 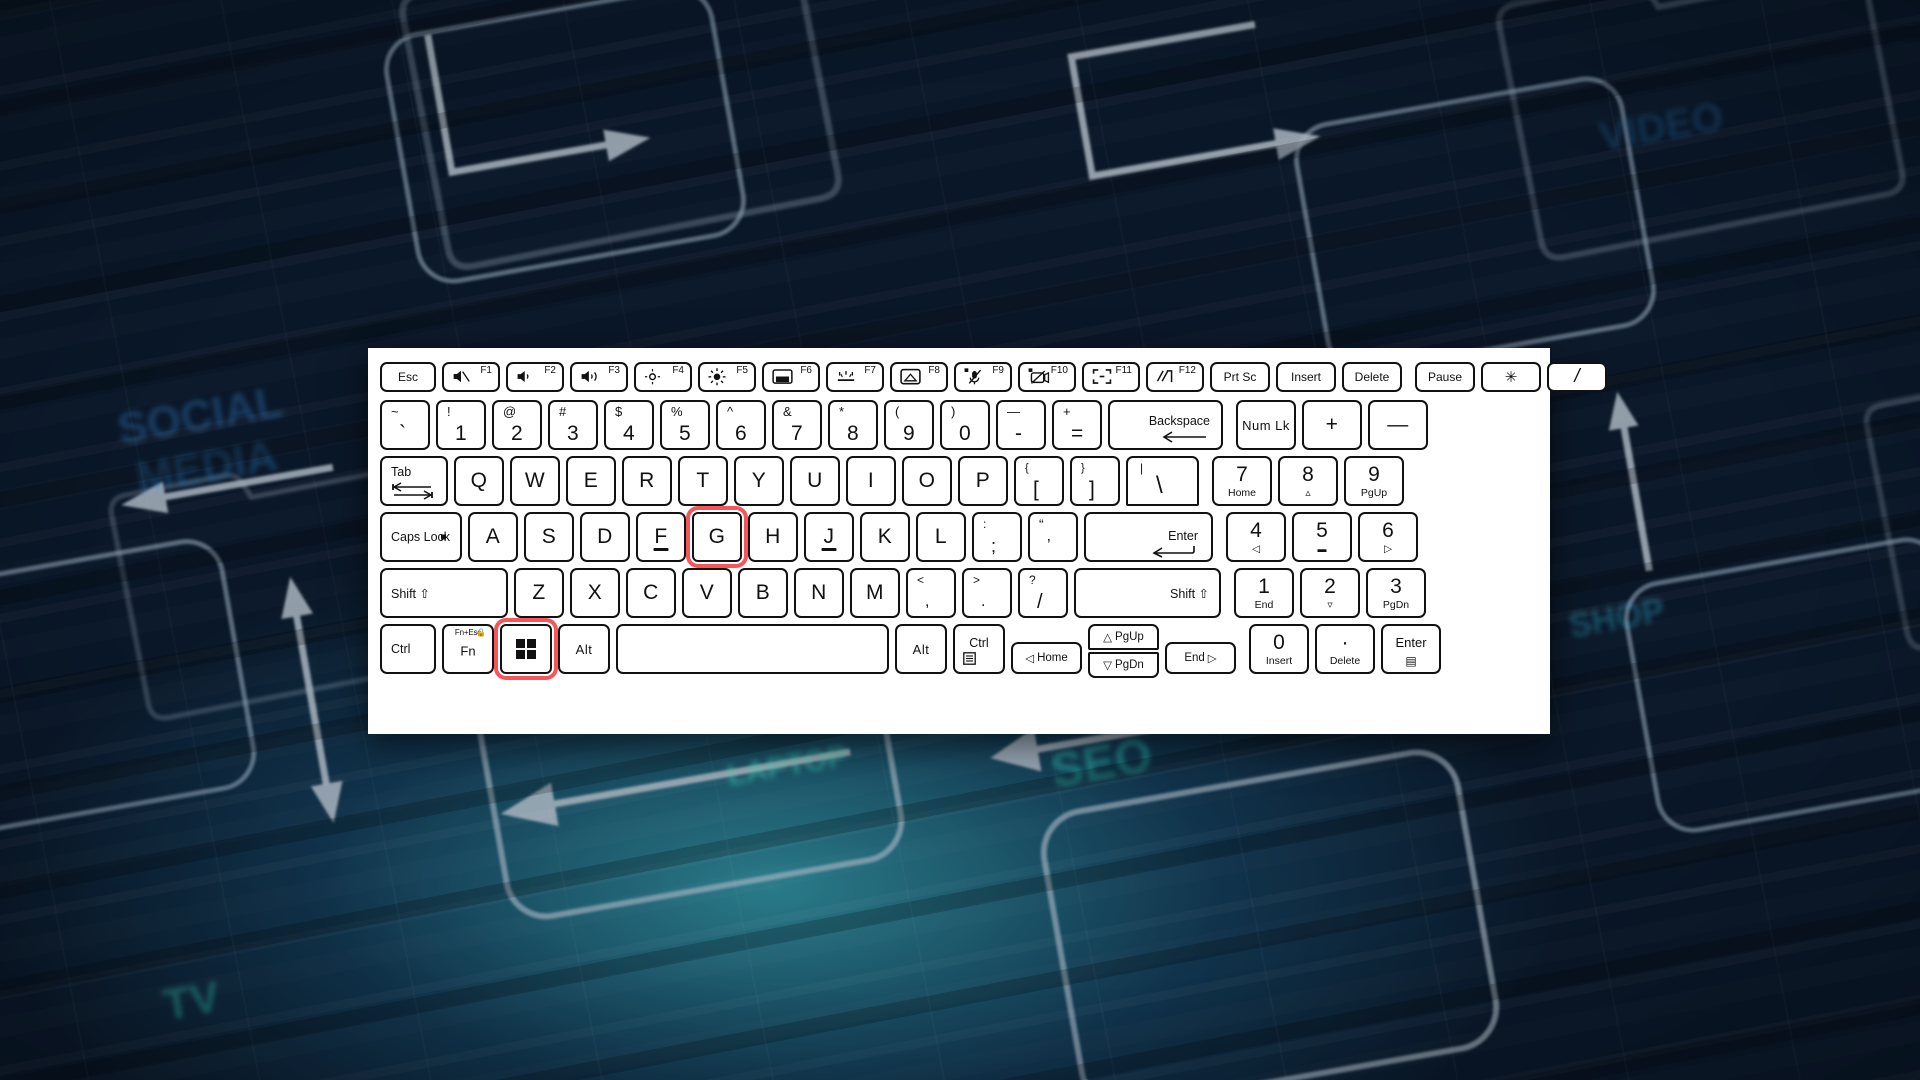 I want to click on key-2: @ 2, so click(x=517, y=425).